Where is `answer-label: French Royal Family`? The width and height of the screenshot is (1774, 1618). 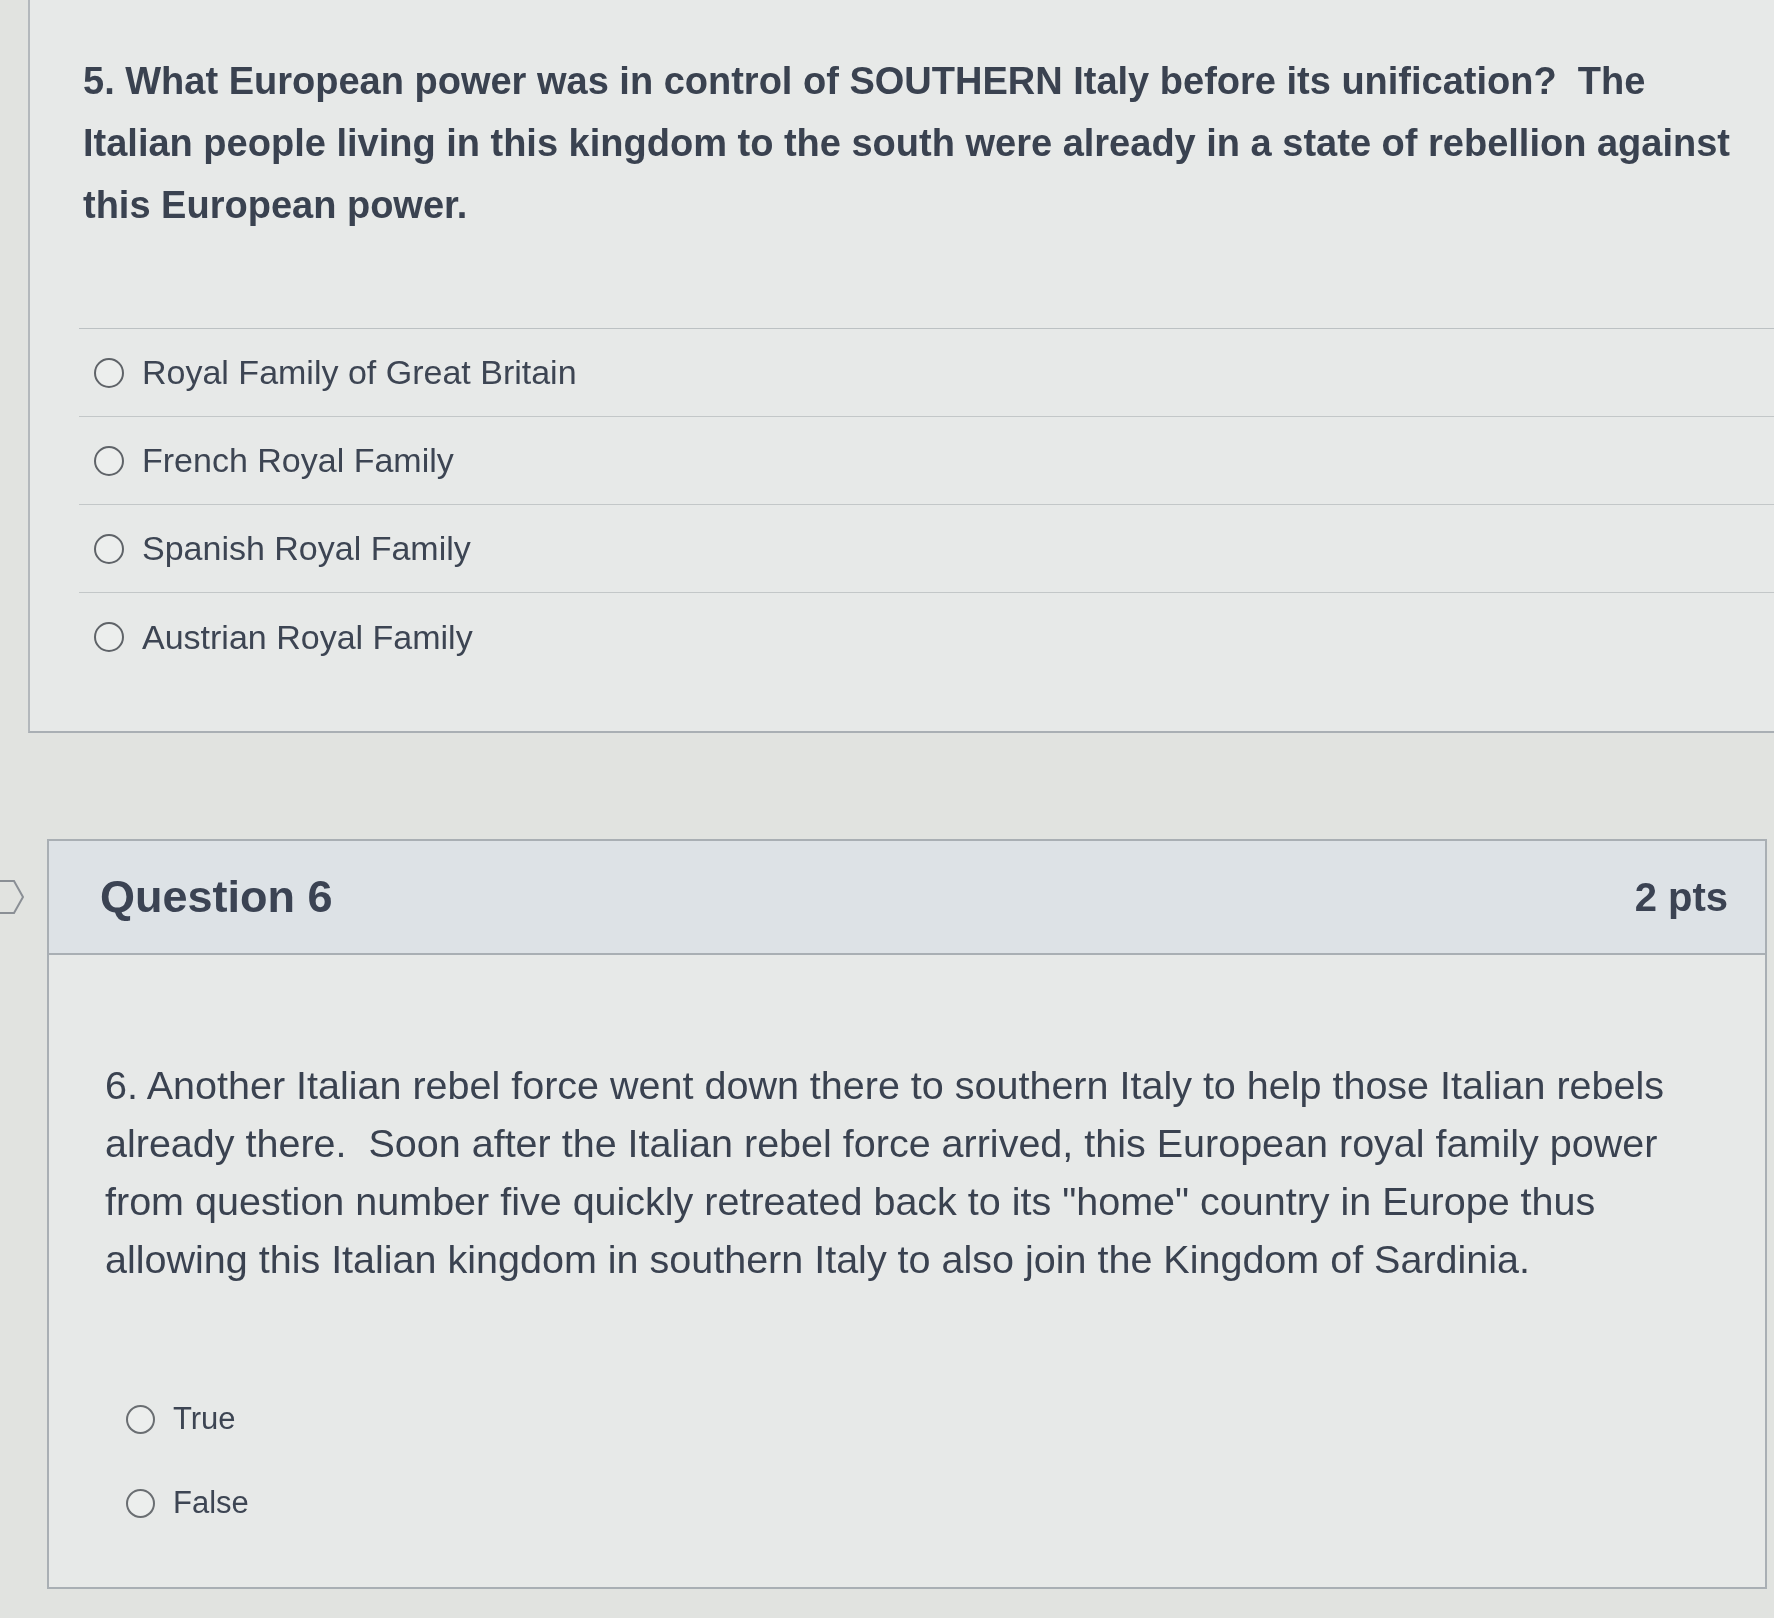
answer-label: French Royal Family is located at coordinates (298, 460).